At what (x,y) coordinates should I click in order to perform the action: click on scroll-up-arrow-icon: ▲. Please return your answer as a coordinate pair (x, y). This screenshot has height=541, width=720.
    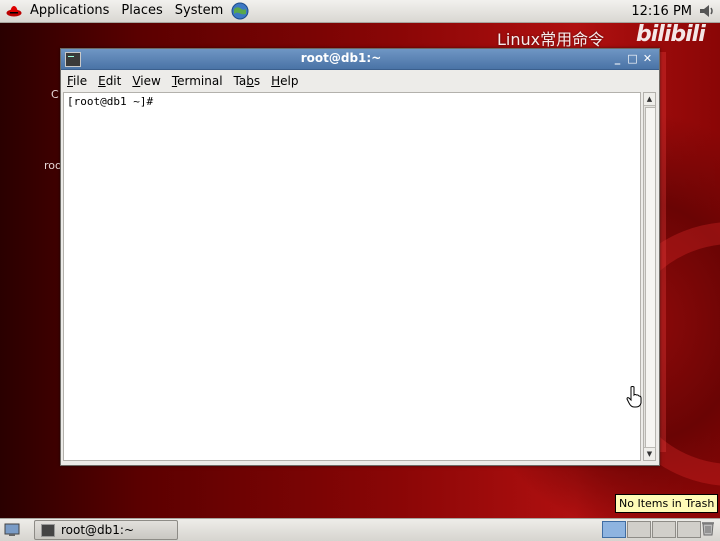
    Looking at the image, I should click on (649, 99).